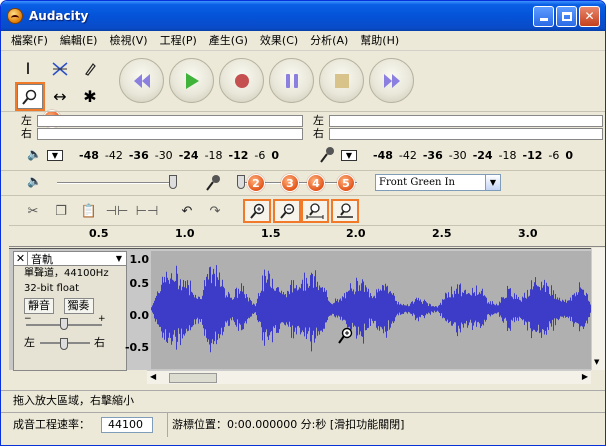 This screenshot has height=446, width=606. I want to click on track-format: 單聲道，44100Hz, so click(66, 273).